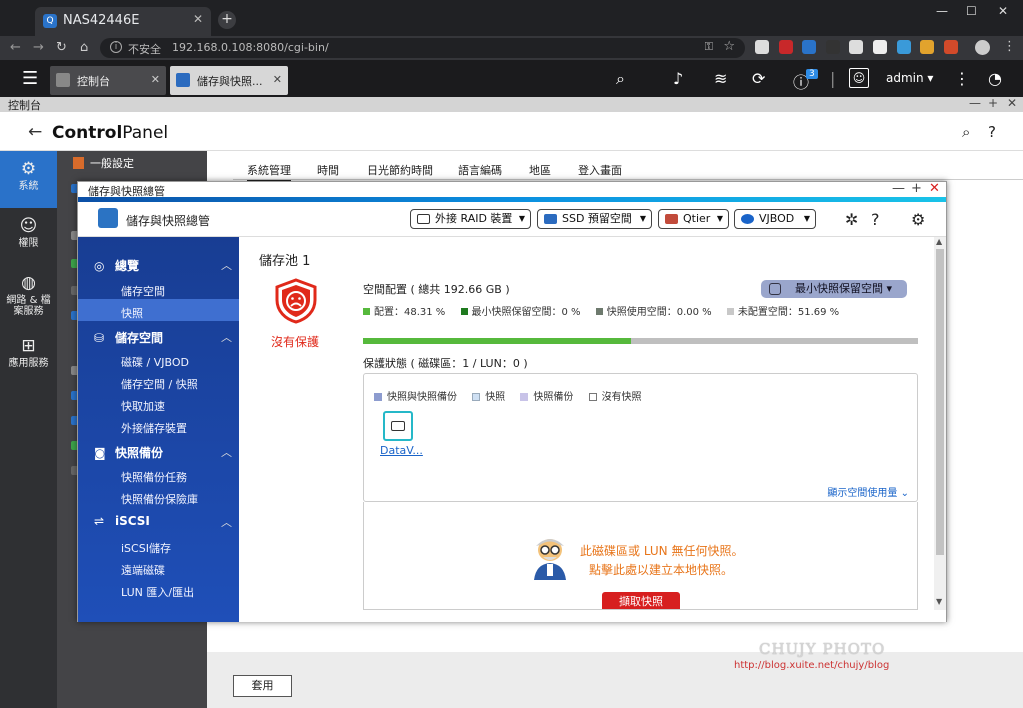 This screenshot has width=1023, height=708. I want to click on sync-icon: ⟳, so click(758, 78).